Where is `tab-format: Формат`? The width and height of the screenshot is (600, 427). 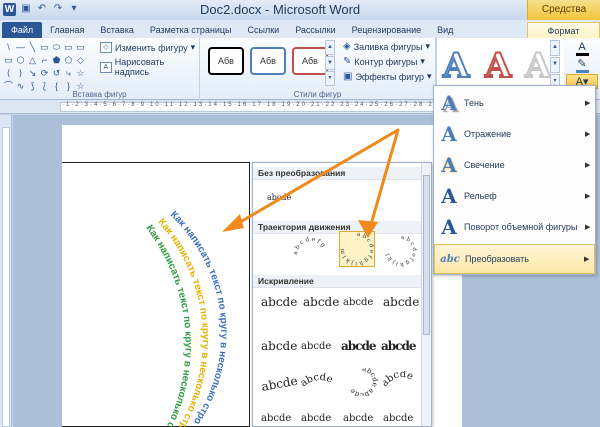 tab-format: Формат is located at coordinates (563, 30).